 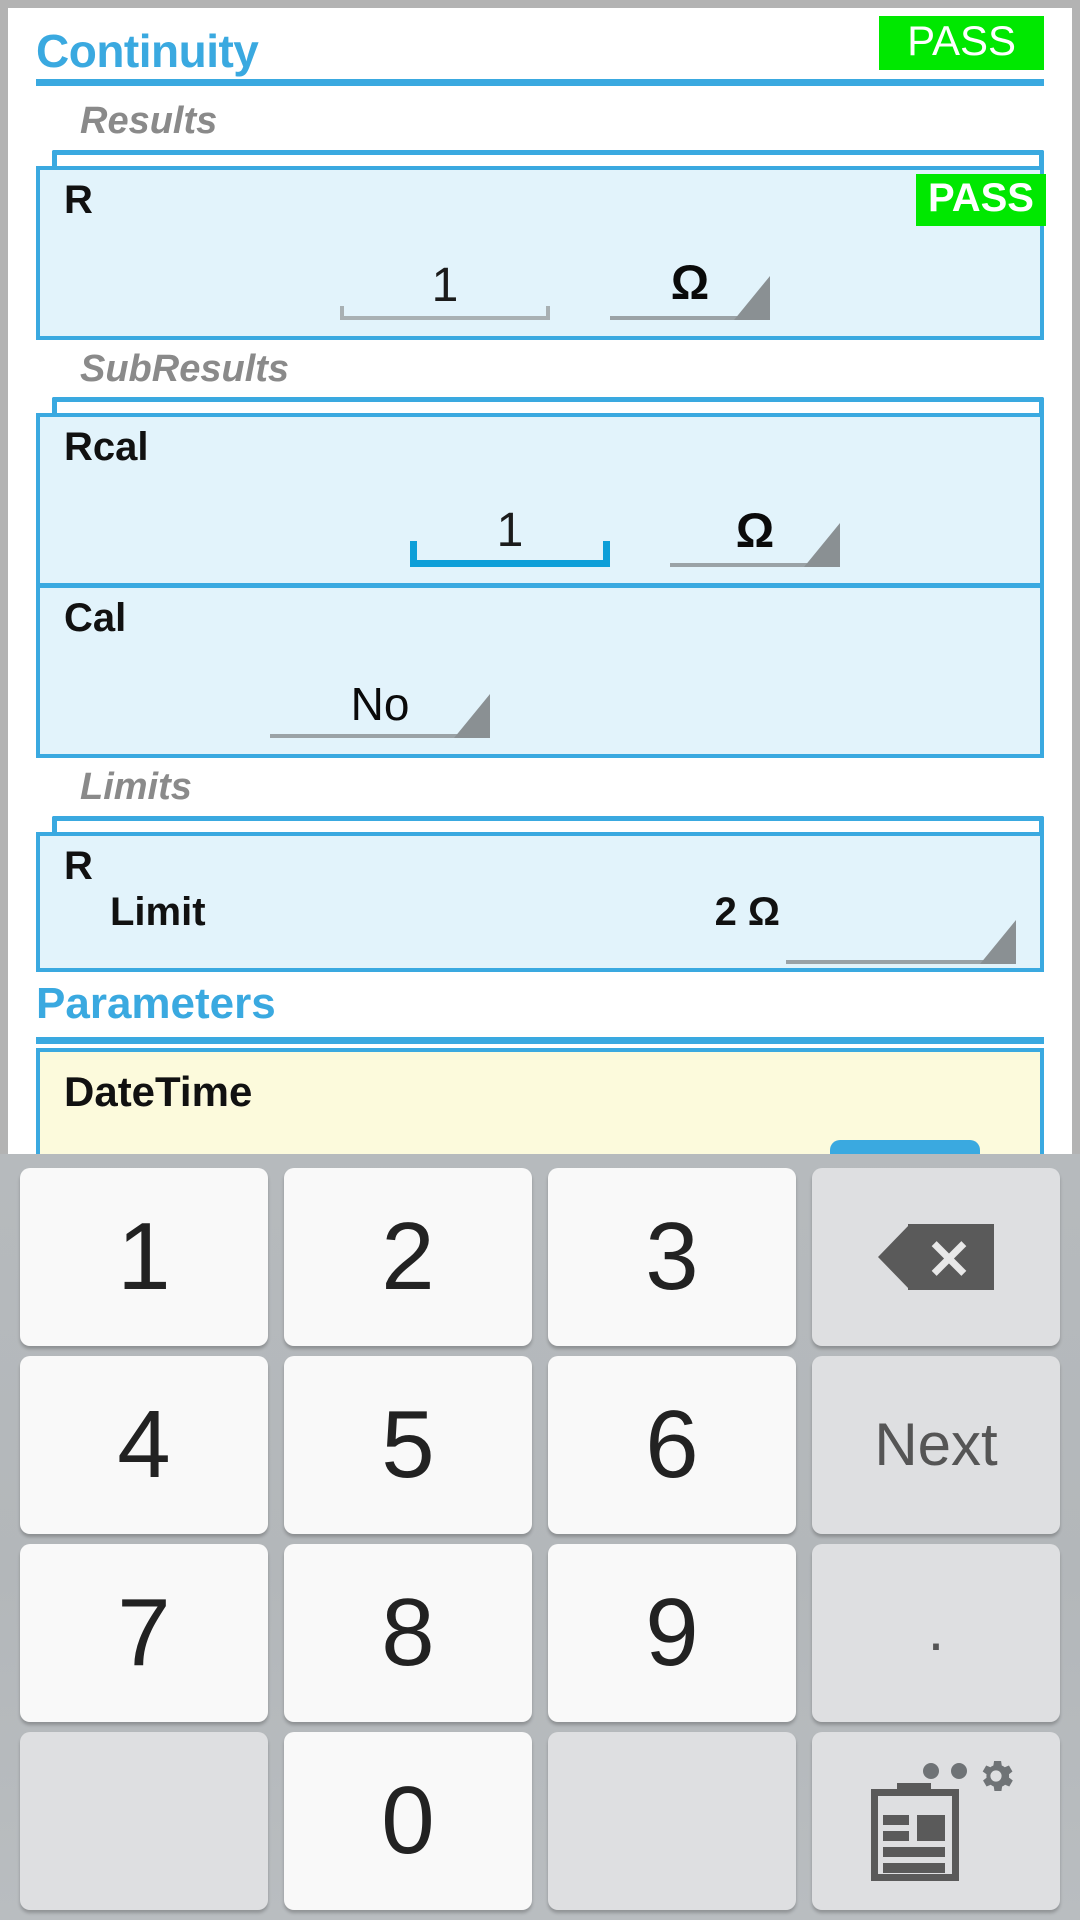 What do you see at coordinates (380, 716) in the screenshot?
I see `subresult-cal-line` at bounding box center [380, 716].